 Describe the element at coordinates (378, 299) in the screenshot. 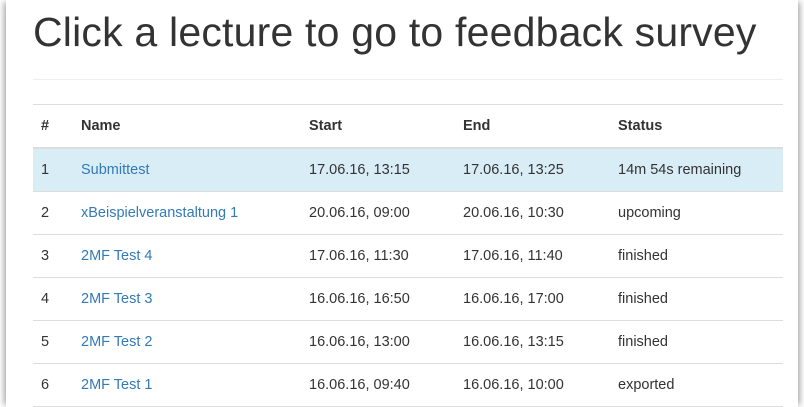

I see `row-start: 16.06.16, 16:50` at that location.